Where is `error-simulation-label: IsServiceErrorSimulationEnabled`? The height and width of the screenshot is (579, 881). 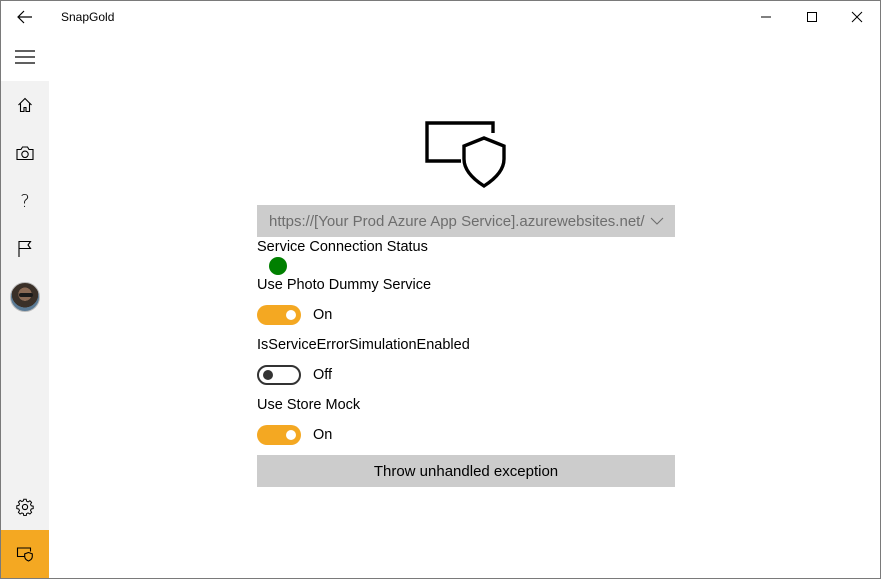
error-simulation-label: IsServiceErrorSimulationEnabled is located at coordinates (363, 345).